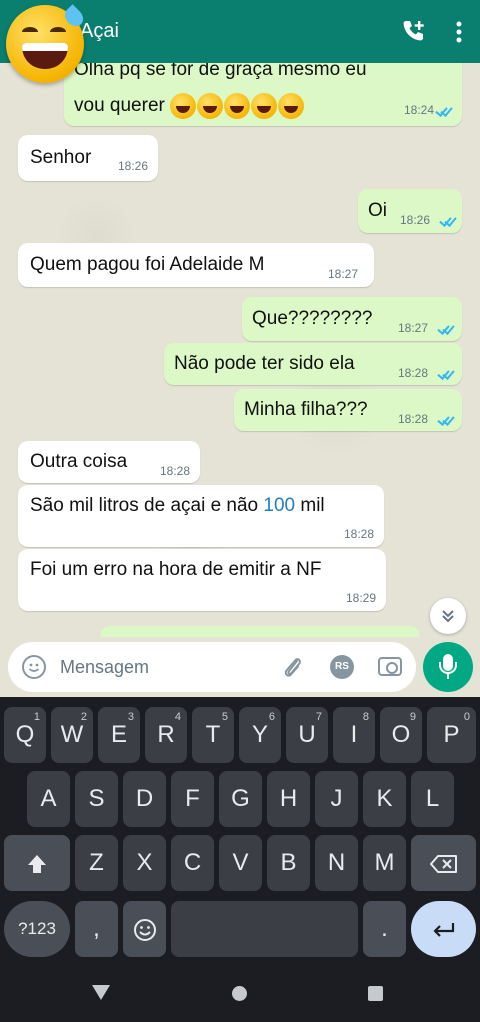 The width and height of the screenshot is (480, 1022). I want to click on message-bubble-incoming: Quem pagou foi Adelaide M 18:27, so click(196, 265).